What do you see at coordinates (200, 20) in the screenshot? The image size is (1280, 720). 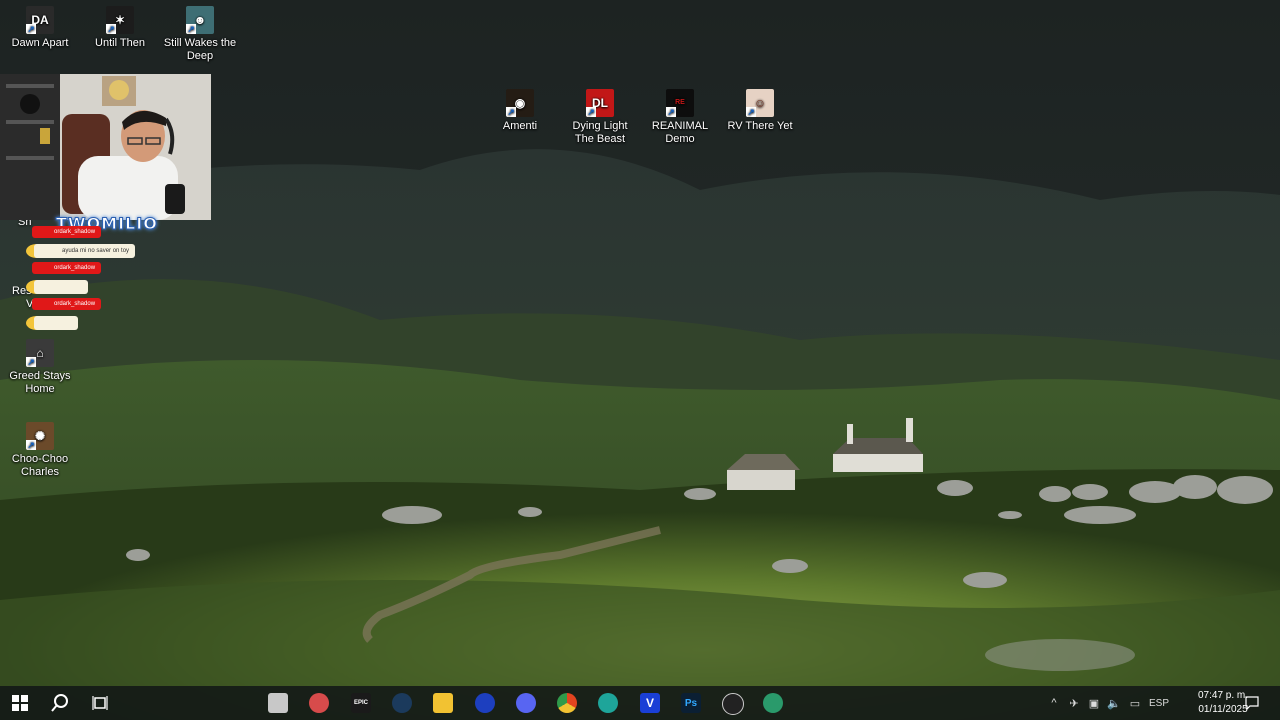 I see `still-wakes-icon: ☻ ↗` at bounding box center [200, 20].